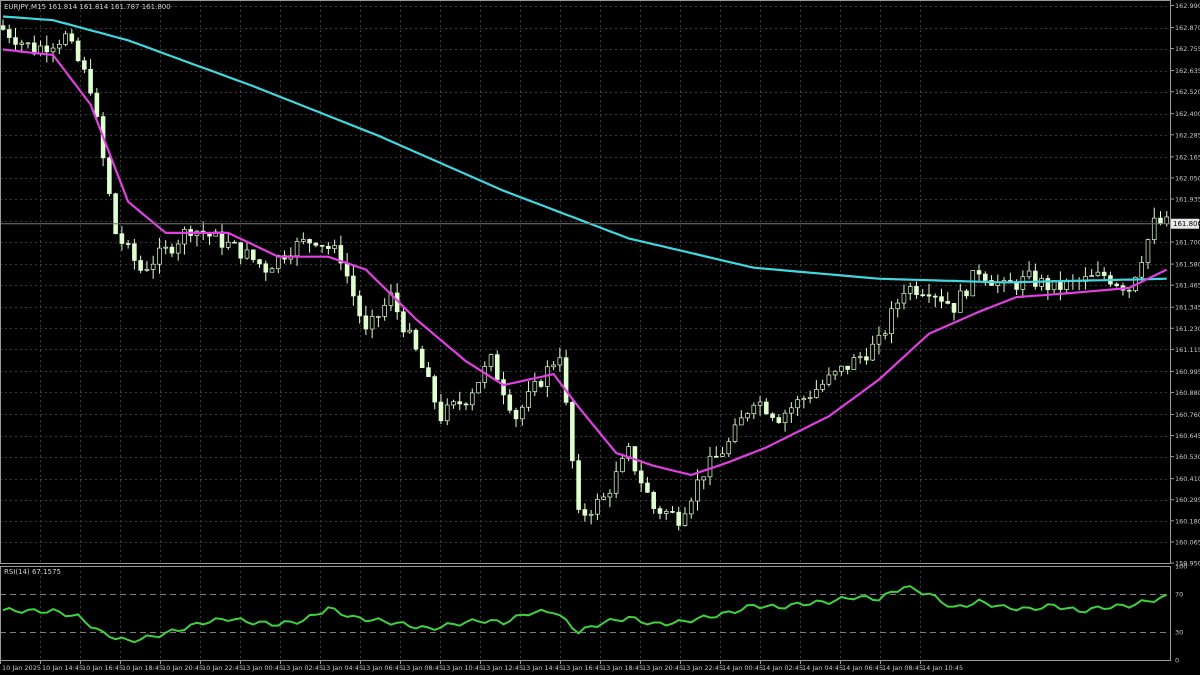 This screenshot has height=675, width=1200. Describe the element at coordinates (702, 668) in the screenshot. I see `time-tick-label: 13 Jan 22:45` at that location.